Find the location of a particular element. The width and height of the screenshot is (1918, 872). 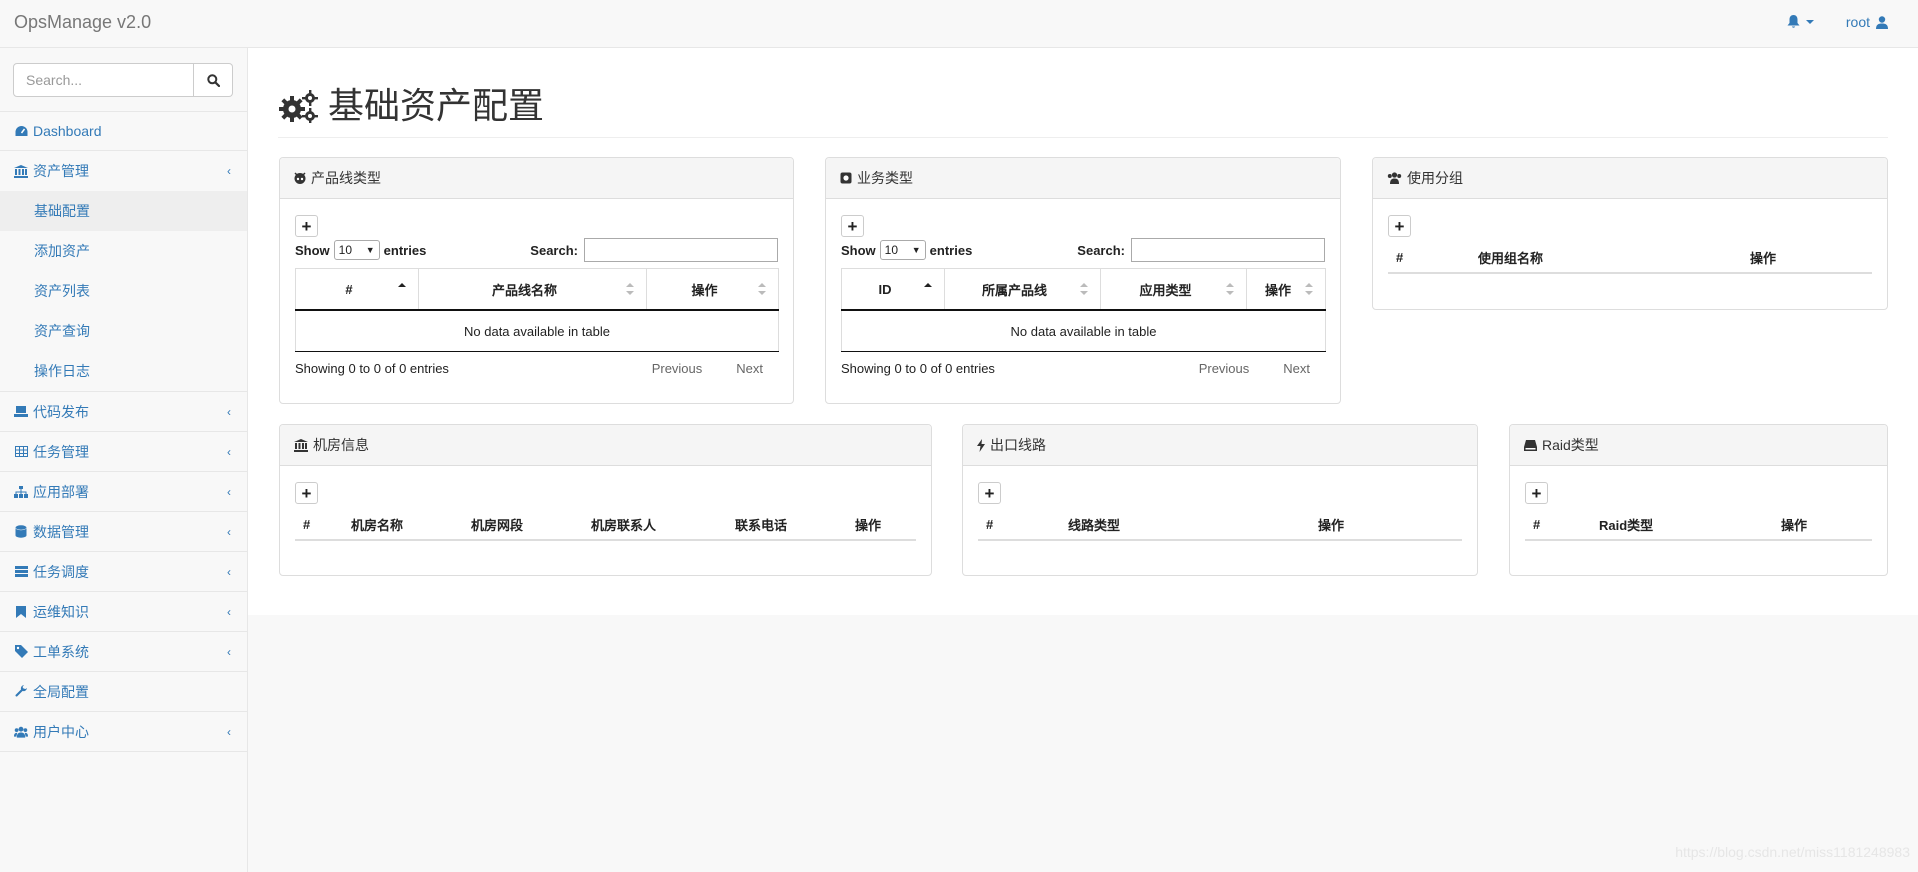

sidebar-item-label: 数据管理 is located at coordinates (61, 531).